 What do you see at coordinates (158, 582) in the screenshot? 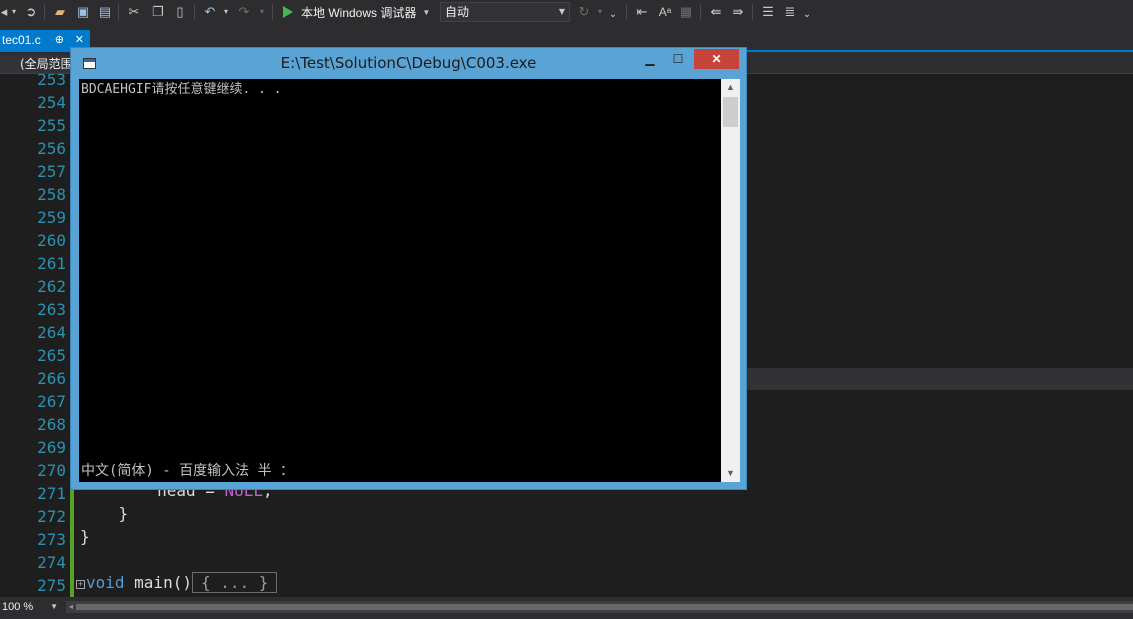
I see `code-text: main()` at bounding box center [158, 582].